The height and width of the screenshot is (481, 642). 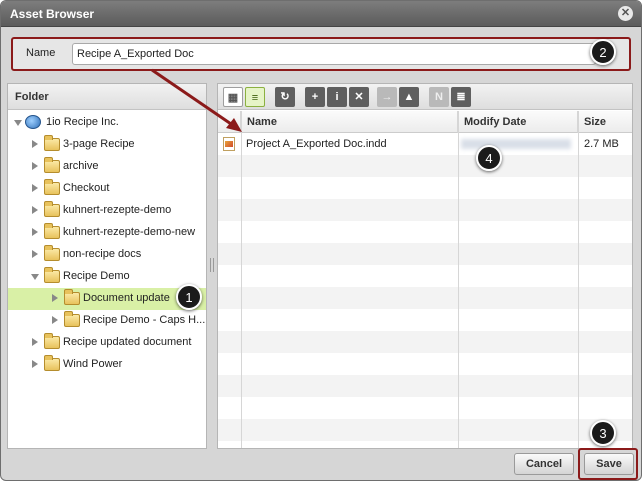 I want to click on annotation-arrow-overlay, so click(x=196, y=100).